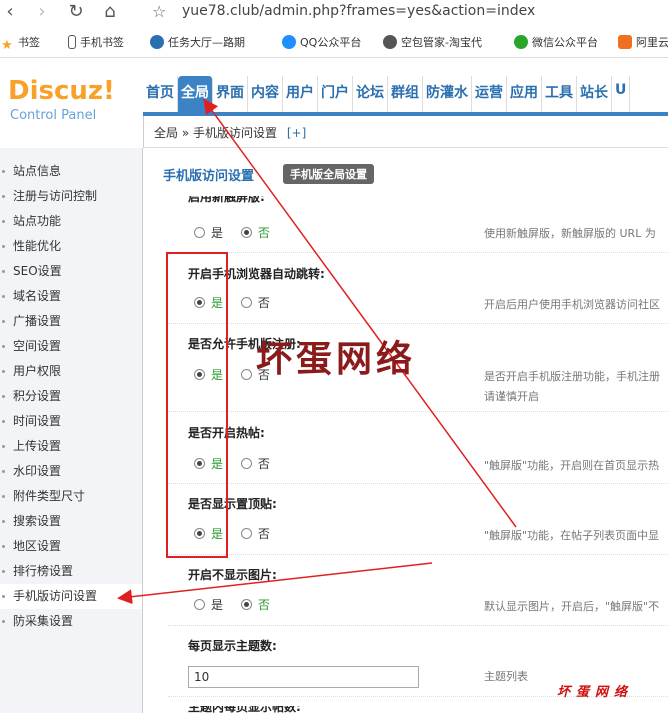 The image size is (668, 713). What do you see at coordinates (71, 521) in the screenshot?
I see `sidebar-item: 搜索设置` at bounding box center [71, 521].